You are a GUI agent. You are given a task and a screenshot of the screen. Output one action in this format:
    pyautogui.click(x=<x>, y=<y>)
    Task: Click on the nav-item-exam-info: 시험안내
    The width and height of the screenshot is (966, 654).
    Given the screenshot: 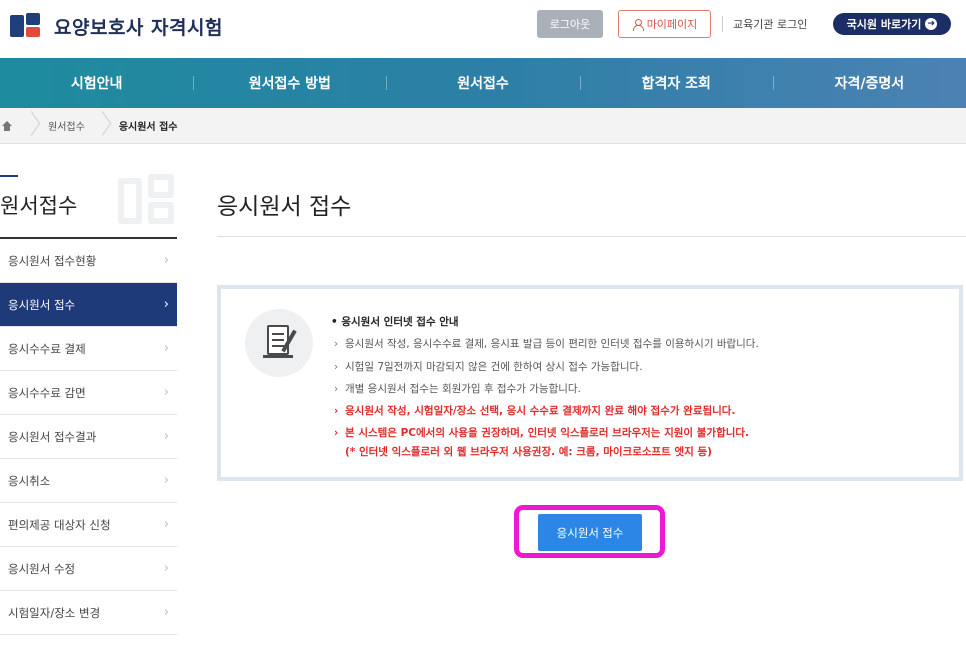 What is the action you would take?
    pyautogui.click(x=96, y=83)
    